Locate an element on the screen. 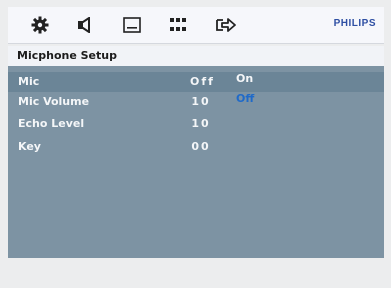  setting-row-mic-volume: Mic Volume 10 is located at coordinates (196, 102).